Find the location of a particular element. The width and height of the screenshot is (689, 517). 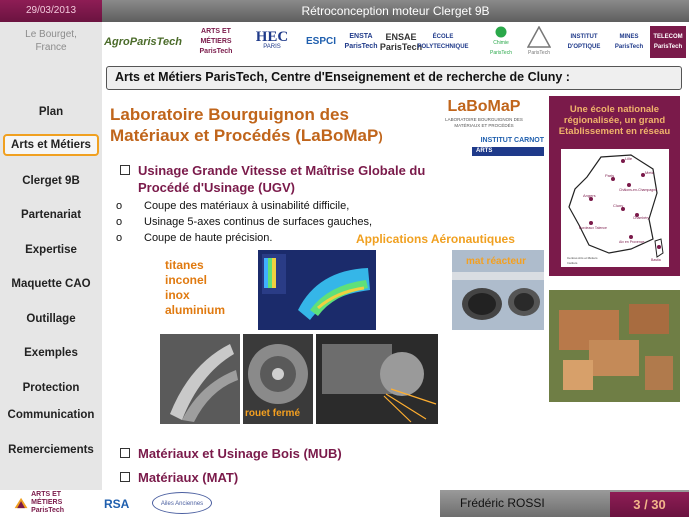

map-legend-label: Instituts is located at coordinates (572, 263).